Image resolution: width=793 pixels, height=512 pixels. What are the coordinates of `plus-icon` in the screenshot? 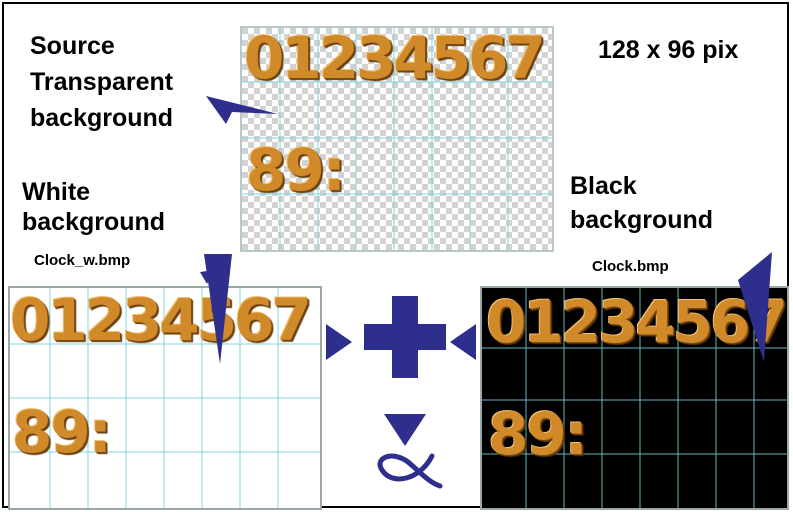 It's located at (405, 337).